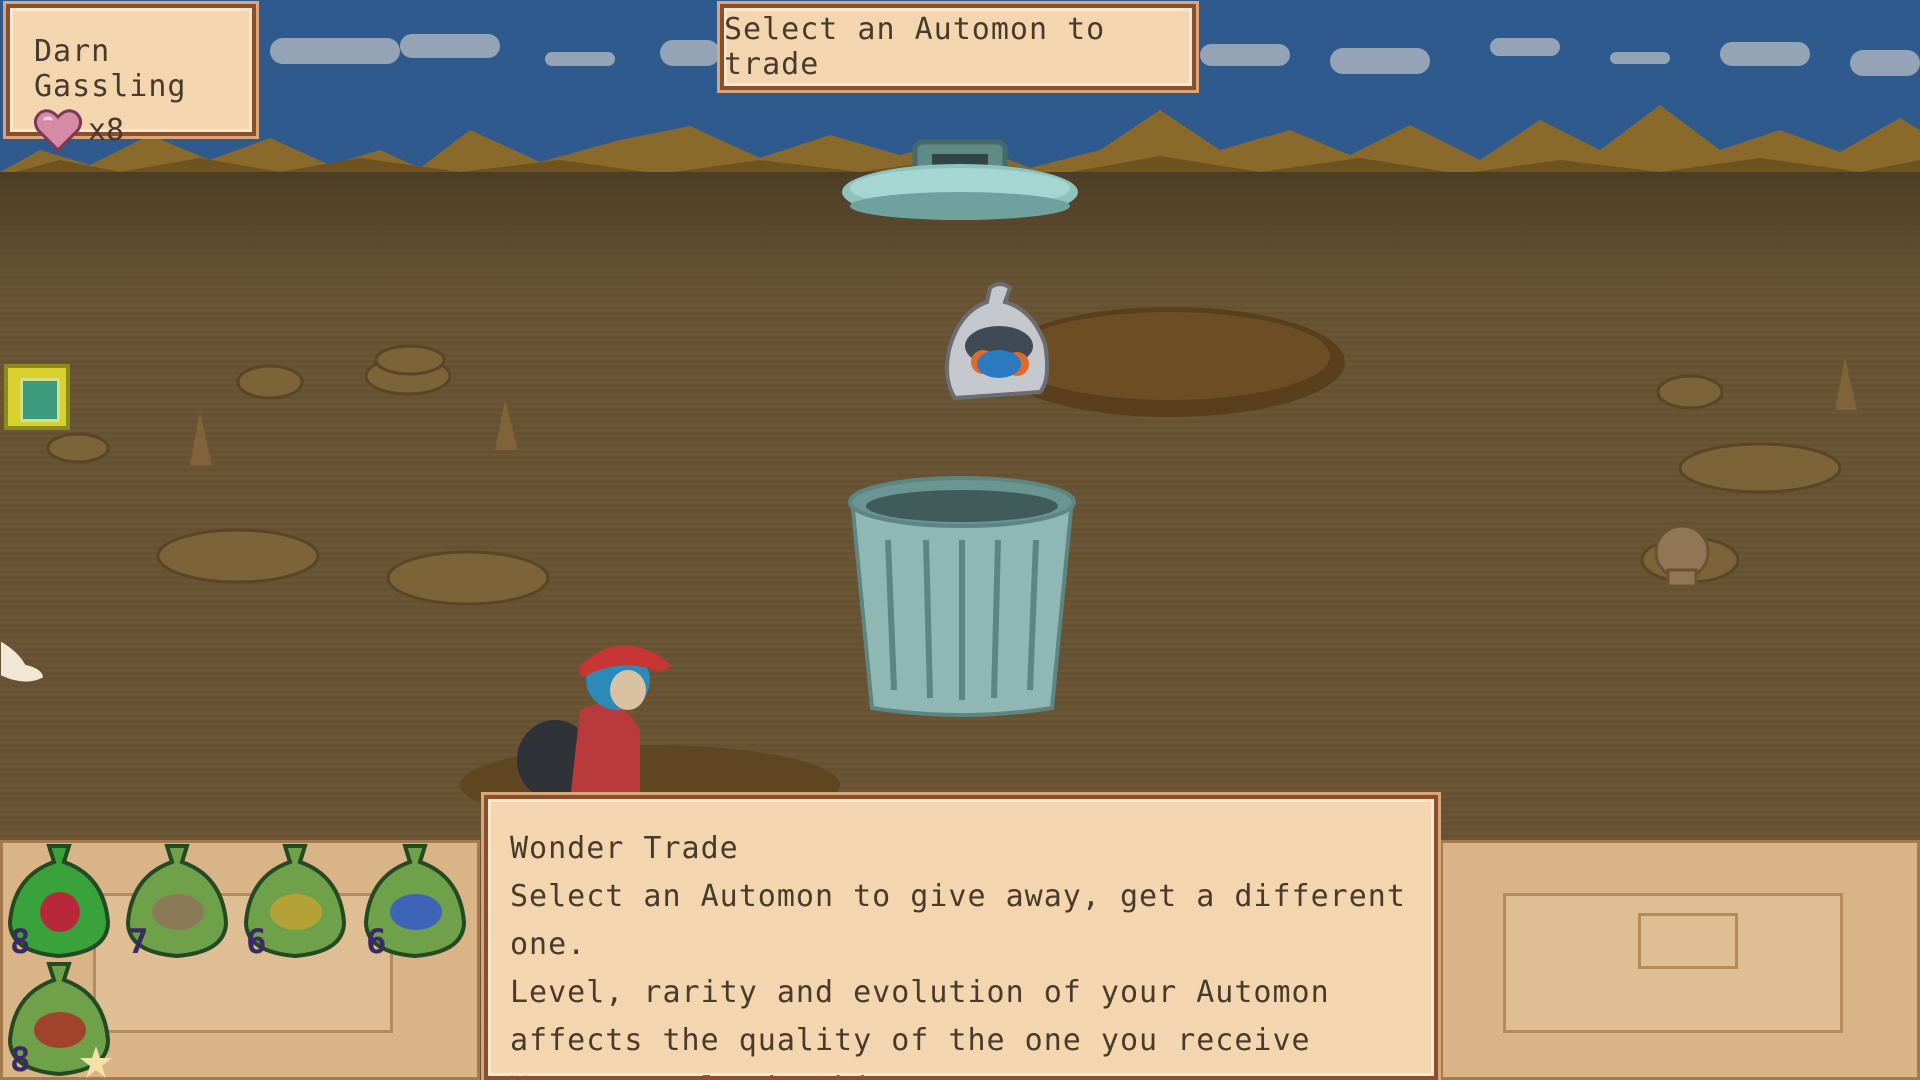 The width and height of the screenshot is (1920, 1080). What do you see at coordinates (138, 942) in the screenshot?
I see `automon-level: 7` at bounding box center [138, 942].